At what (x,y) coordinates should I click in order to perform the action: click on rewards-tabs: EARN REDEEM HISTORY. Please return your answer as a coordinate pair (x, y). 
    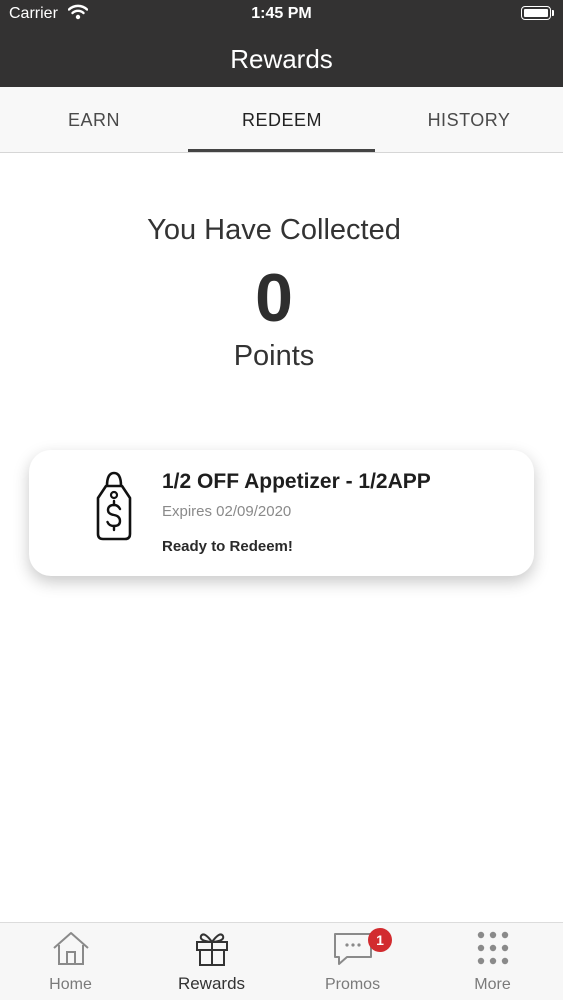
    Looking at the image, I should click on (281, 120).